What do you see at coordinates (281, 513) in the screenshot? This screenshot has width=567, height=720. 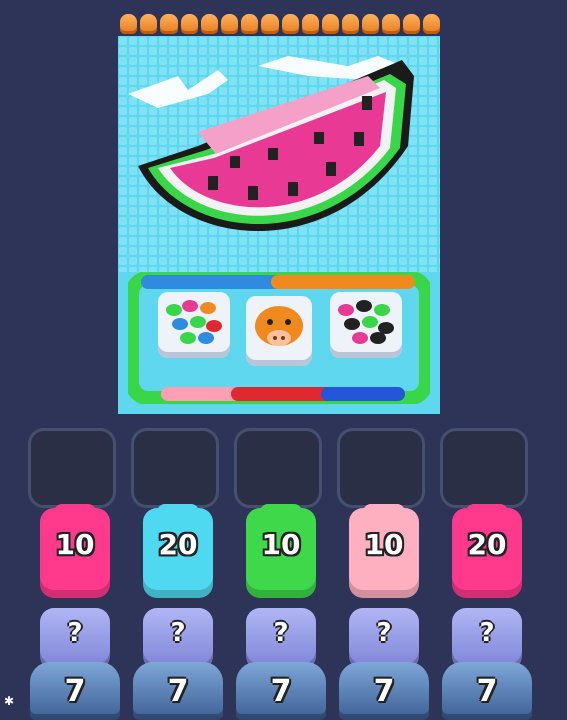 I see `green-block-icon` at bounding box center [281, 513].